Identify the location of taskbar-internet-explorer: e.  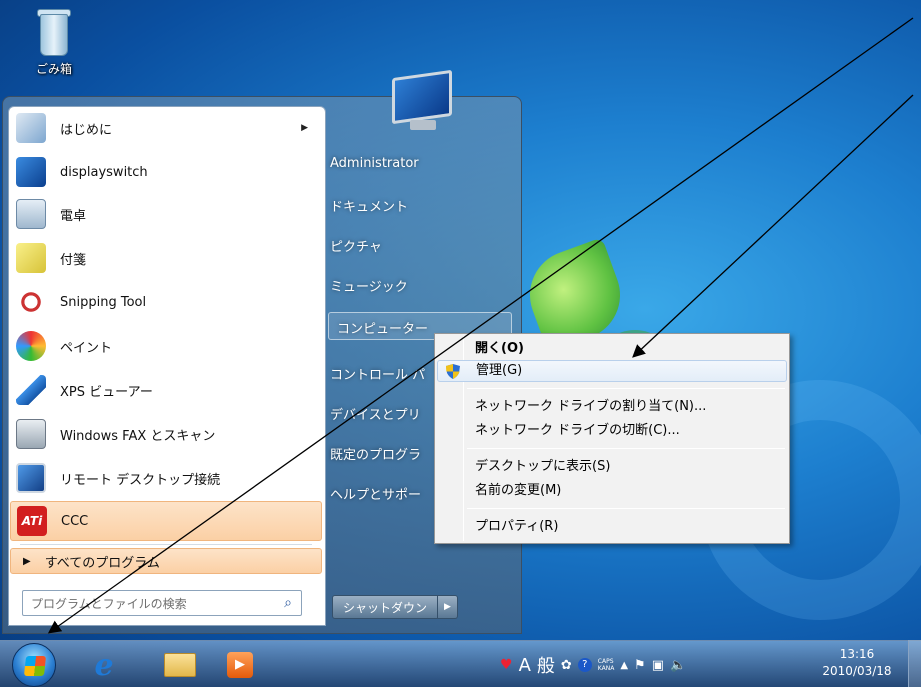
(104, 665).